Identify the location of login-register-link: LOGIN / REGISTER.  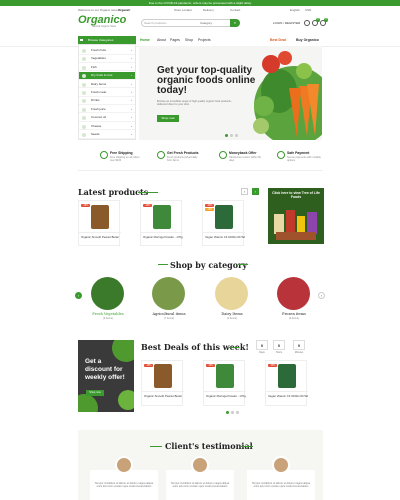
(286, 23).